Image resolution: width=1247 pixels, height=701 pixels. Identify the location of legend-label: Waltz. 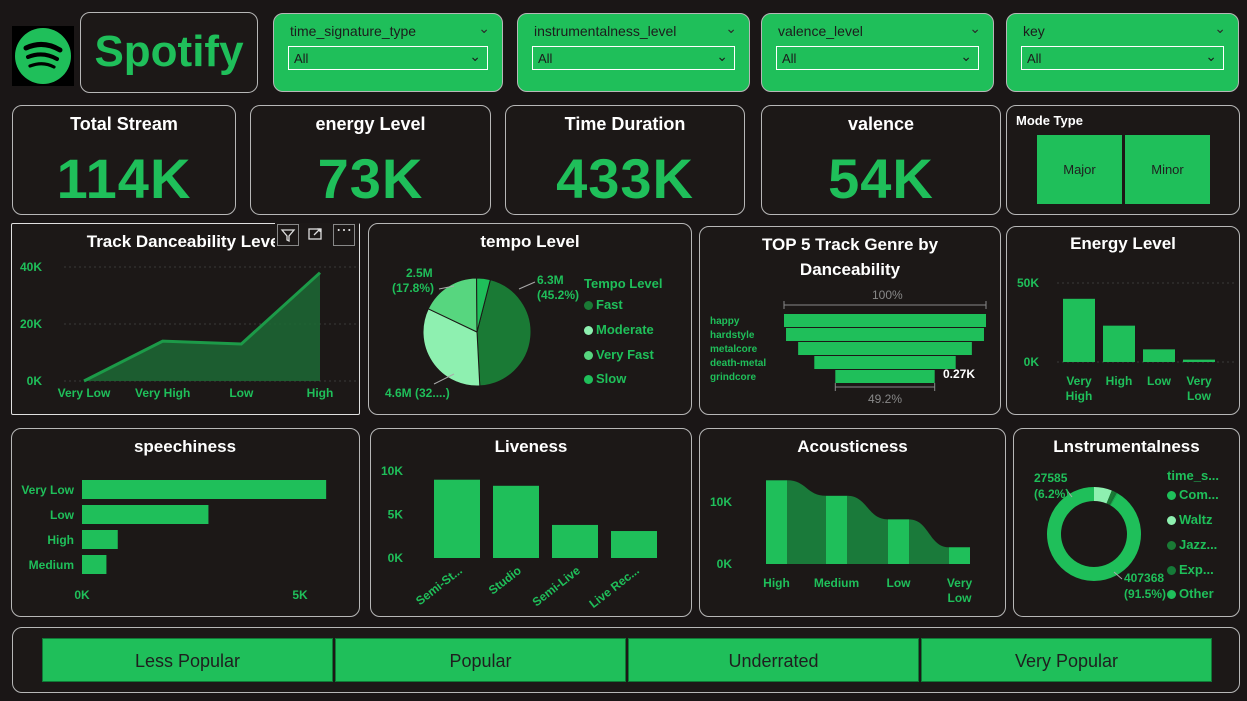
(1196, 519).